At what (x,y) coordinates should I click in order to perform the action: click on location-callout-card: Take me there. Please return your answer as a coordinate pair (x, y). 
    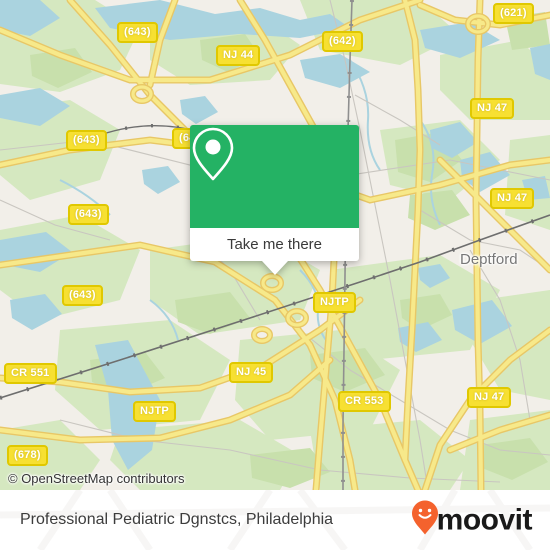
    Looking at the image, I should click on (274, 200).